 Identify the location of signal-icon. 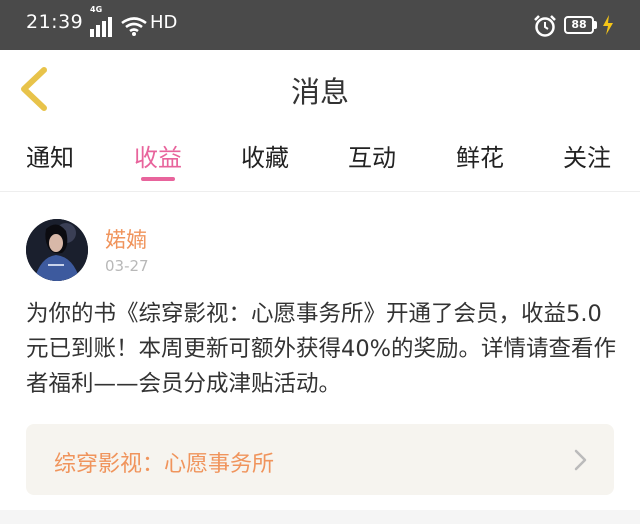
(101, 27).